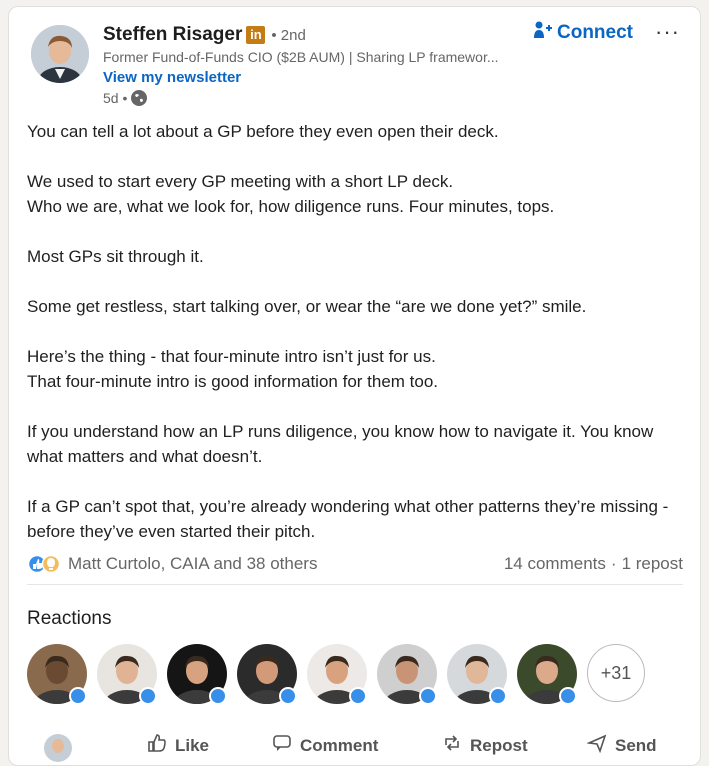 The height and width of the screenshot is (766, 709). I want to click on repost-button: Repost, so click(485, 745).